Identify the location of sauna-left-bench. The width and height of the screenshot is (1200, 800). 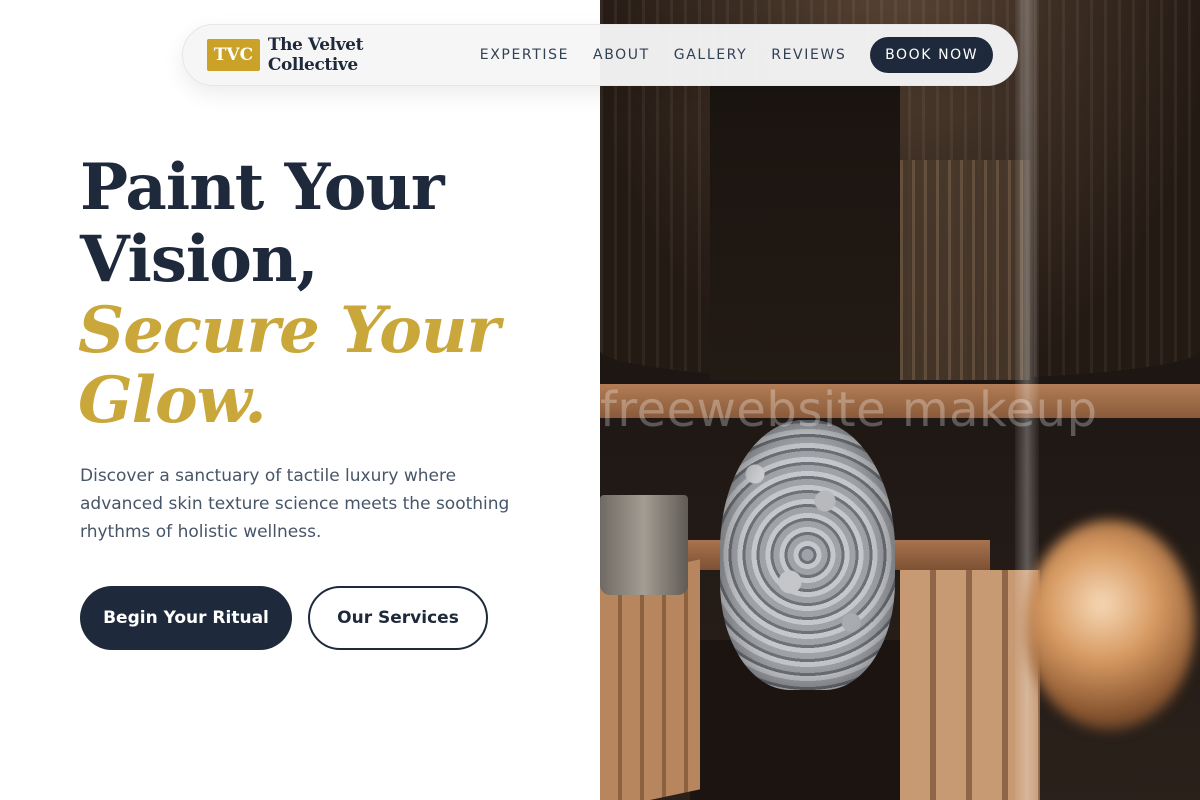
(650, 679).